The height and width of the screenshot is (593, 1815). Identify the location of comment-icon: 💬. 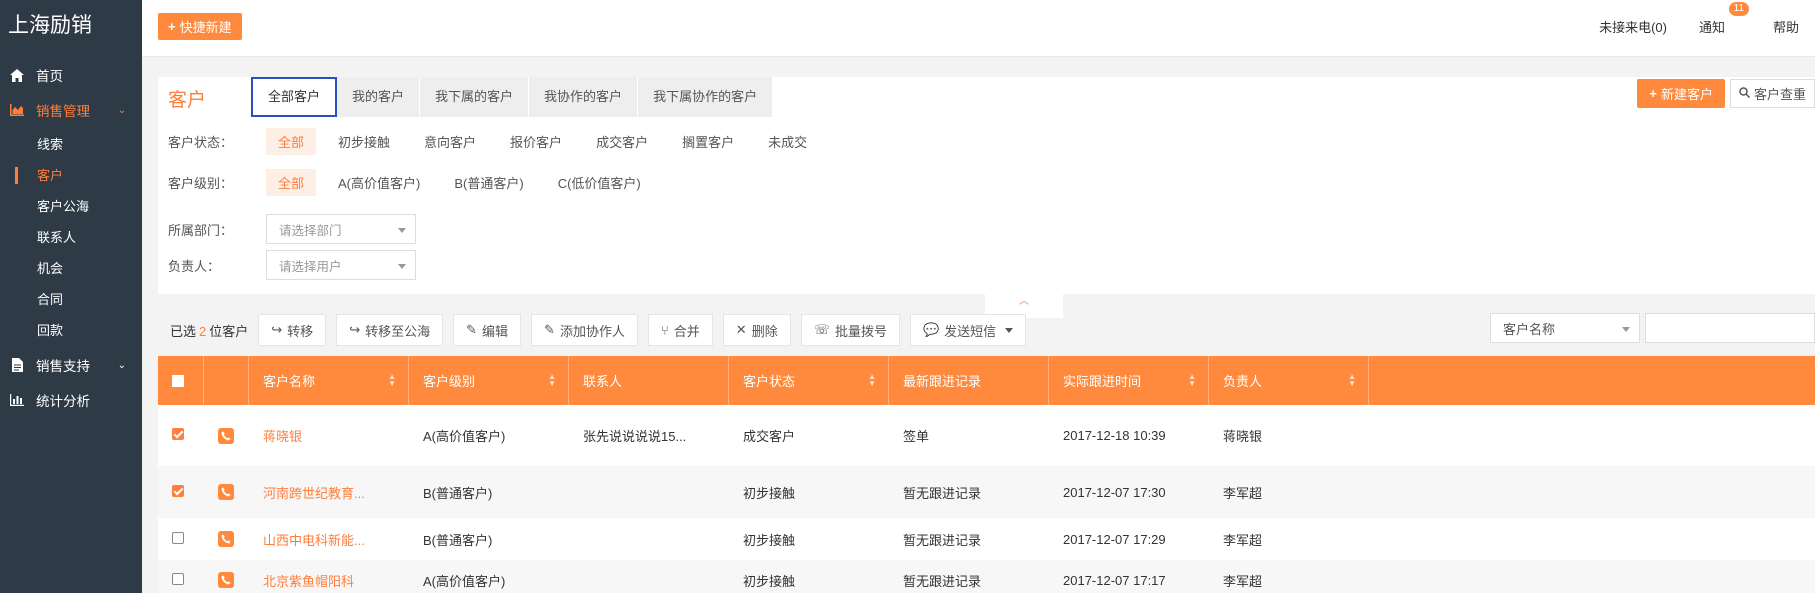
(931, 329).